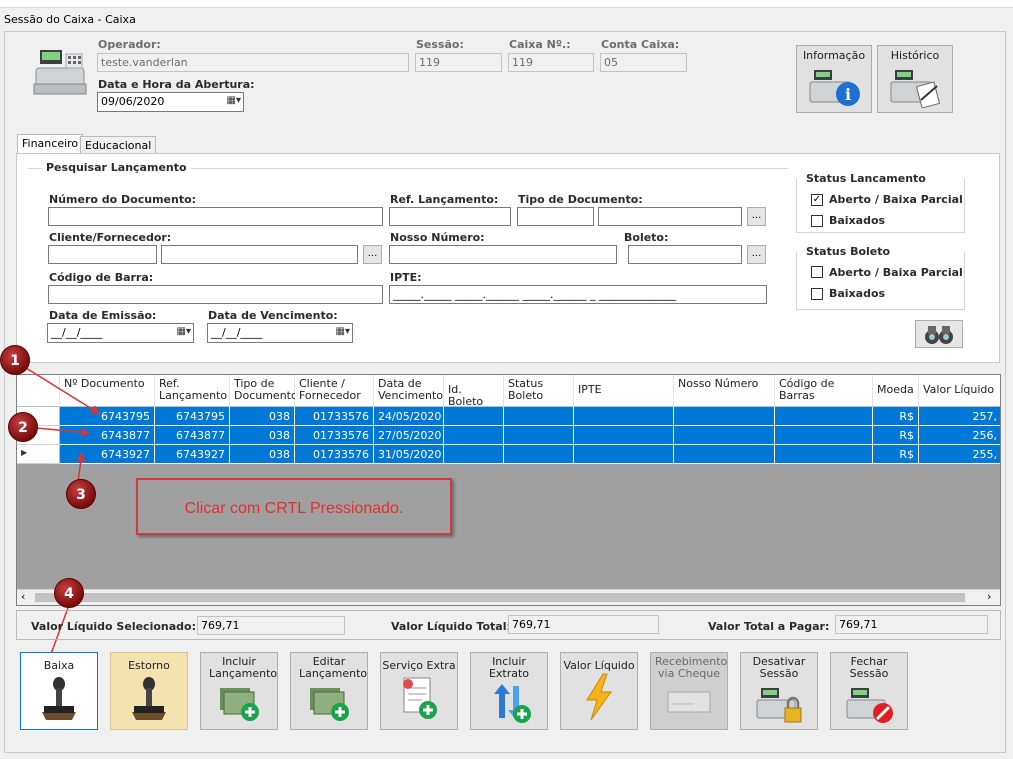  I want to click on historico-button: Histórico, so click(915, 79).